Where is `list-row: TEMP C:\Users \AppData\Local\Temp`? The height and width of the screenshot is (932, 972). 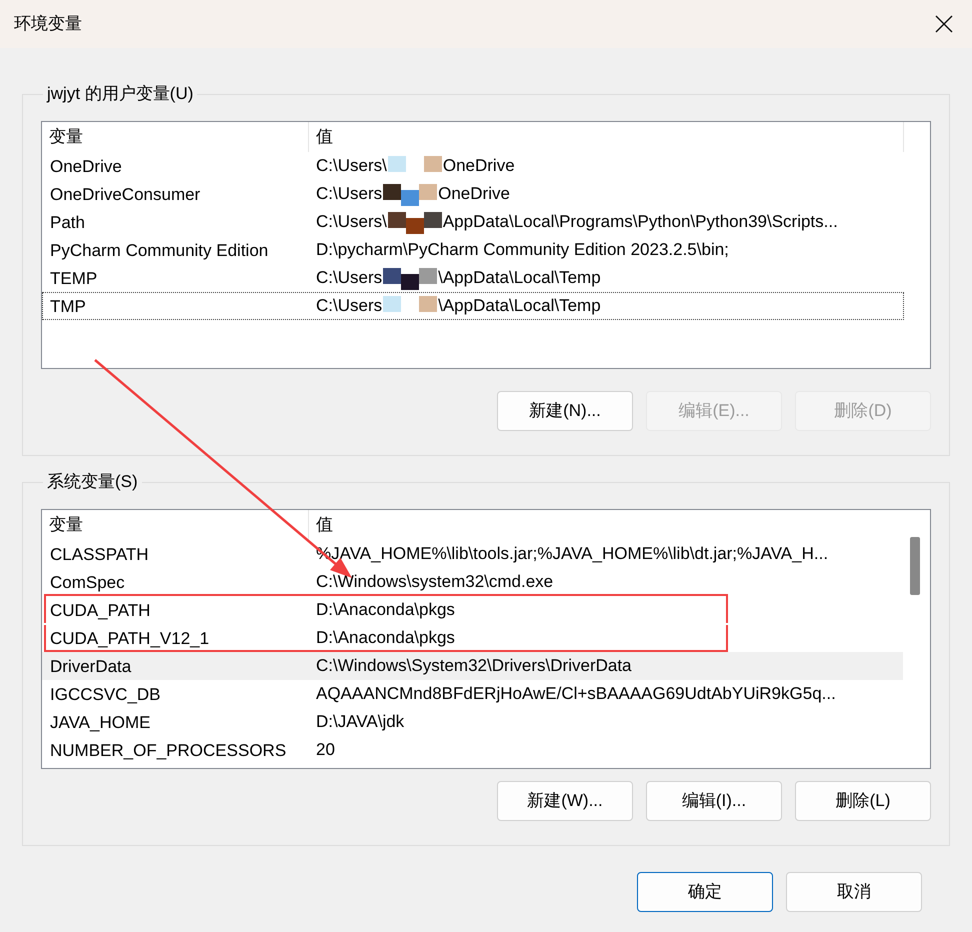
list-row: TEMP C:\Users \AppData\Local\Temp is located at coordinates (473, 278).